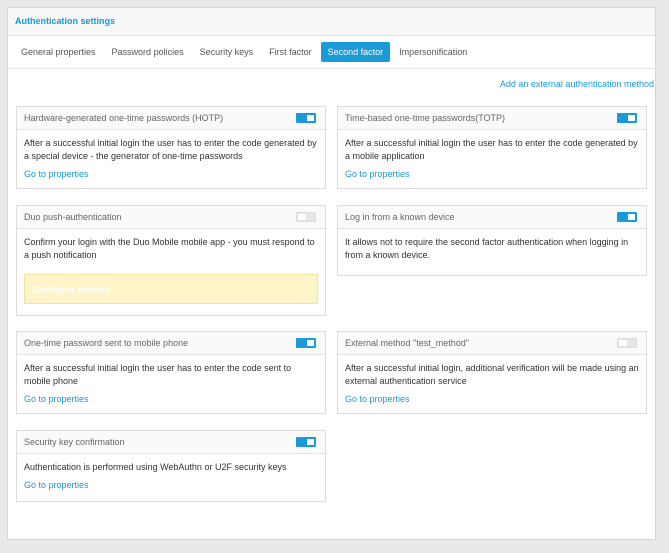  Describe the element at coordinates (73, 217) in the screenshot. I see `card-title: Duo push-authentication` at that location.